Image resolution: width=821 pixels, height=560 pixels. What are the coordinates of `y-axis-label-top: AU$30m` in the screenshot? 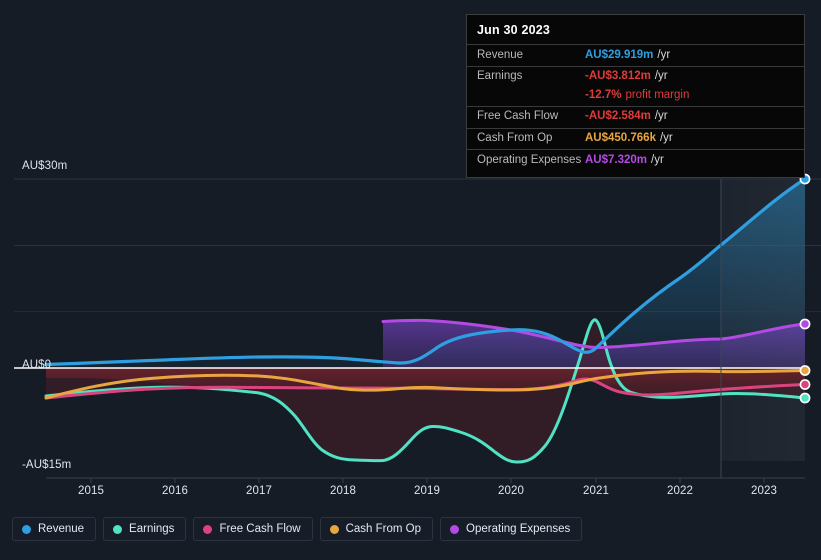 It's located at (45, 166).